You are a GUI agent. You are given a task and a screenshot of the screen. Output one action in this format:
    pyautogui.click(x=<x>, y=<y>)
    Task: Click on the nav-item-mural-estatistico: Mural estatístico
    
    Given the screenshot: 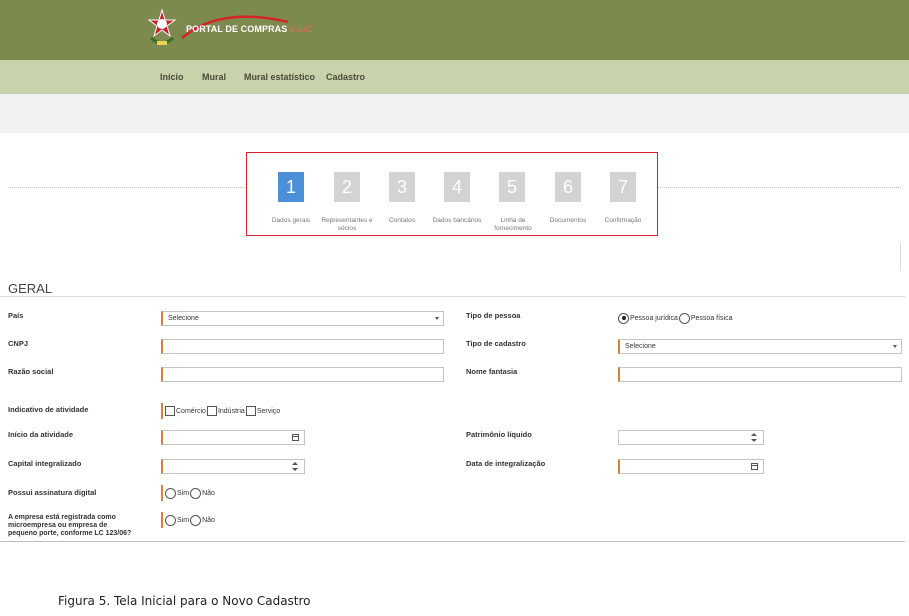 What is the action you would take?
    pyautogui.click(x=279, y=77)
    